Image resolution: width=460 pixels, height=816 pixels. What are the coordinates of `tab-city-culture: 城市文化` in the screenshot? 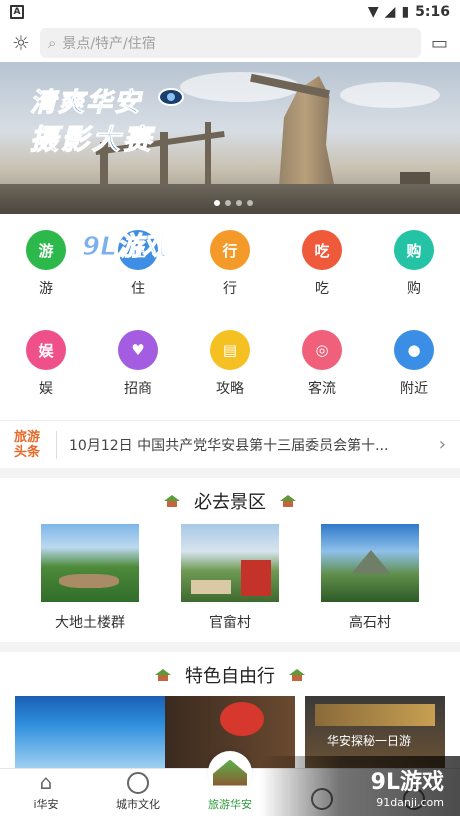 It's located at (138, 792).